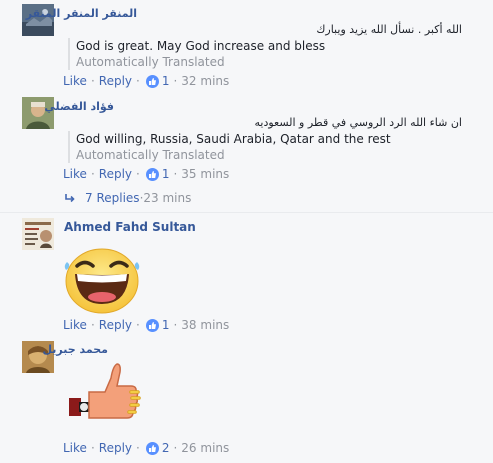 The width and height of the screenshot is (493, 463). Describe the element at coordinates (246, 212) in the screenshot. I see `divider` at that location.